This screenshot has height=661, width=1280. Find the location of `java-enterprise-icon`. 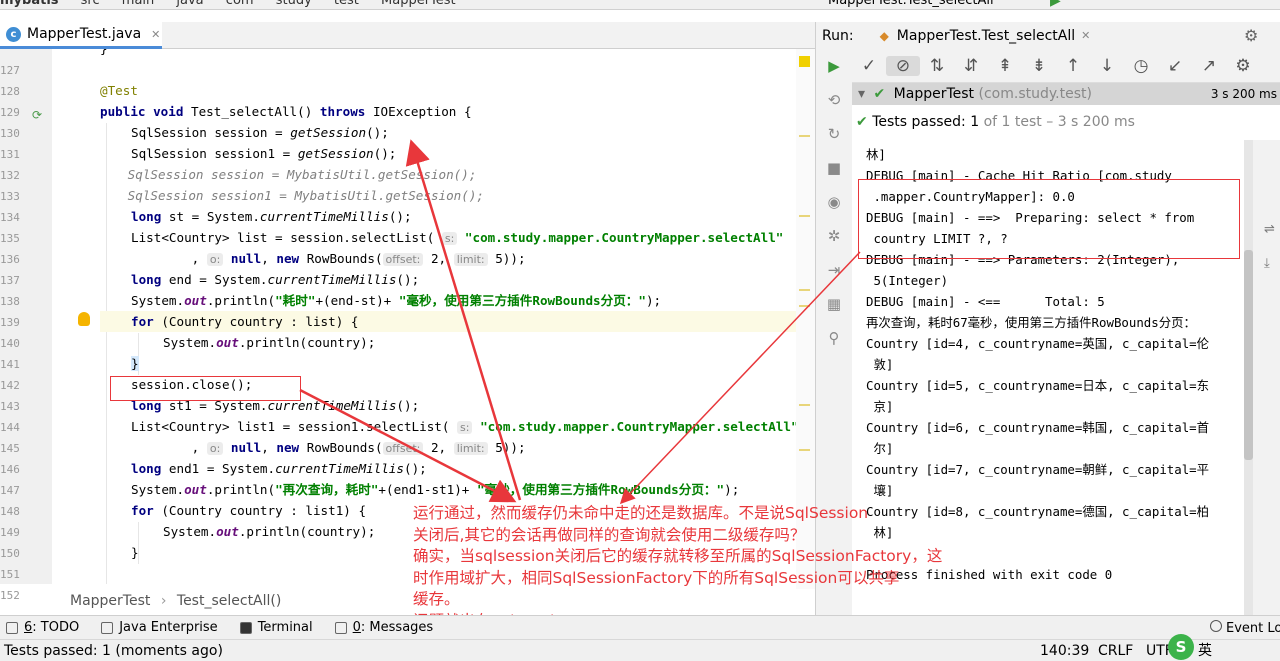

java-enterprise-icon is located at coordinates (107, 627).